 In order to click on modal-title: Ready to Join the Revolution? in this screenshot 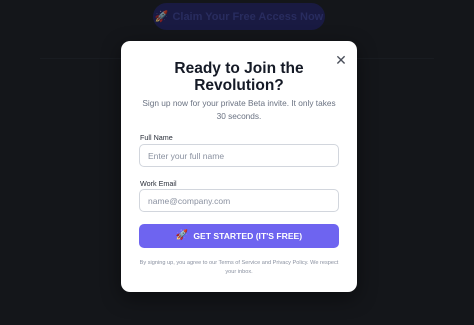, I will do `click(239, 77)`.